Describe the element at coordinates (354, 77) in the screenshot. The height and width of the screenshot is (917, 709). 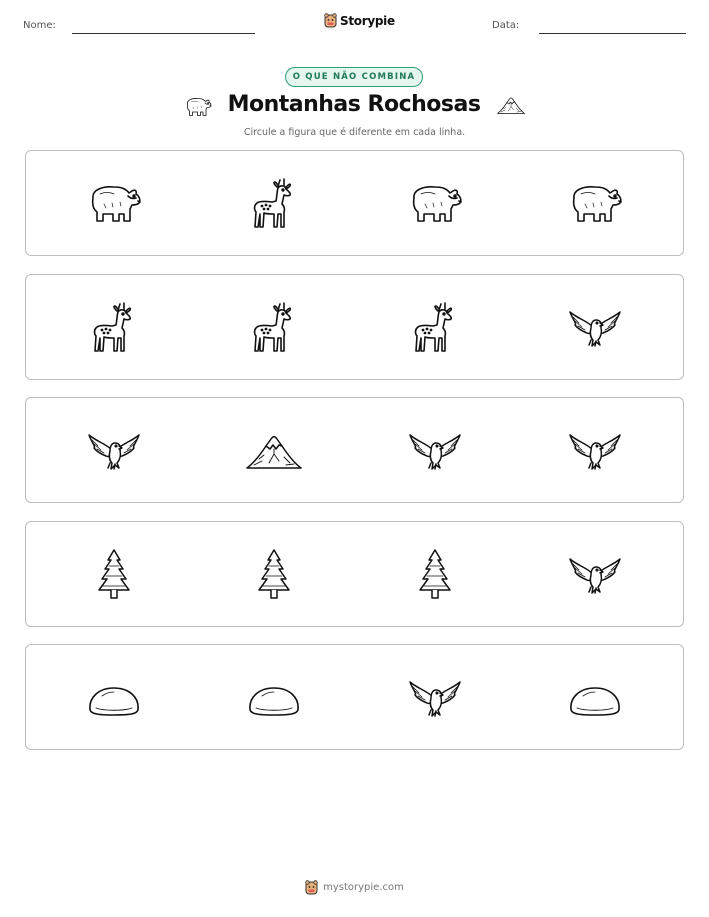
I see `worksheet-type-badge: O QUE NÃO COMBINA` at that location.